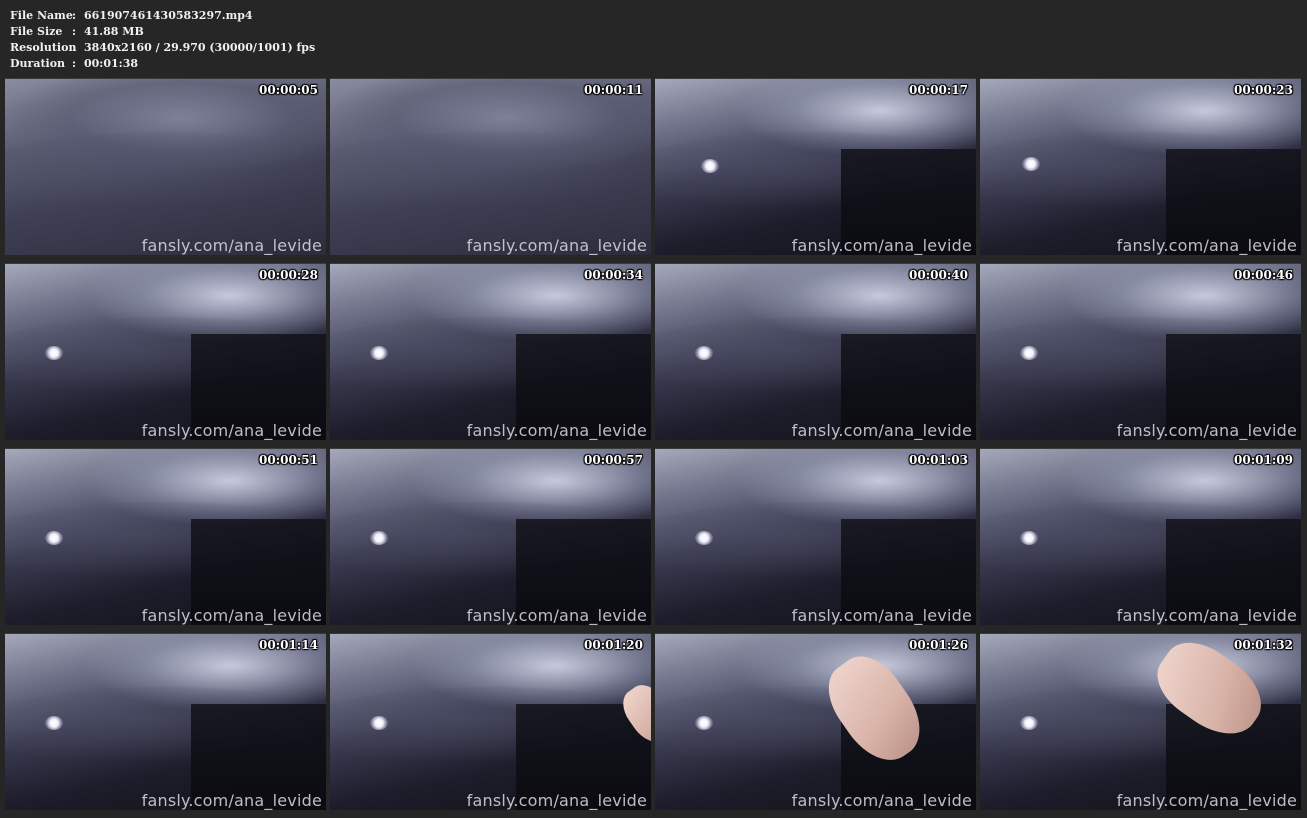 This screenshot has width=1307, height=818. What do you see at coordinates (1140, 721) in the screenshot?
I see `thumbnail: 00:01:32 fansly.com/ana_levide` at bounding box center [1140, 721].